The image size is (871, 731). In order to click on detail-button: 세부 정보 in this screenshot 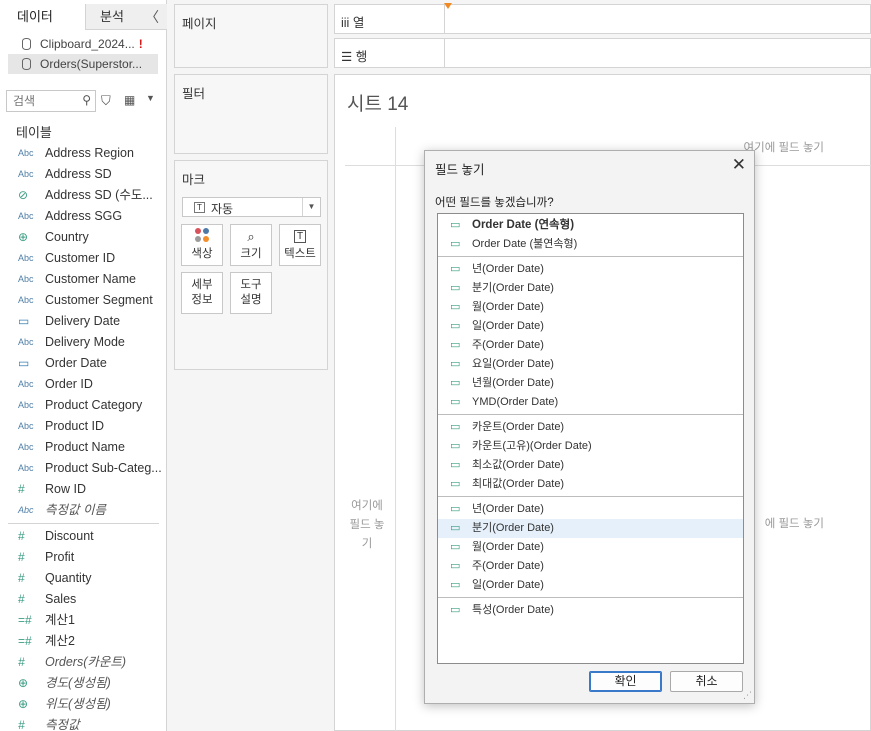, I will do `click(202, 293)`.